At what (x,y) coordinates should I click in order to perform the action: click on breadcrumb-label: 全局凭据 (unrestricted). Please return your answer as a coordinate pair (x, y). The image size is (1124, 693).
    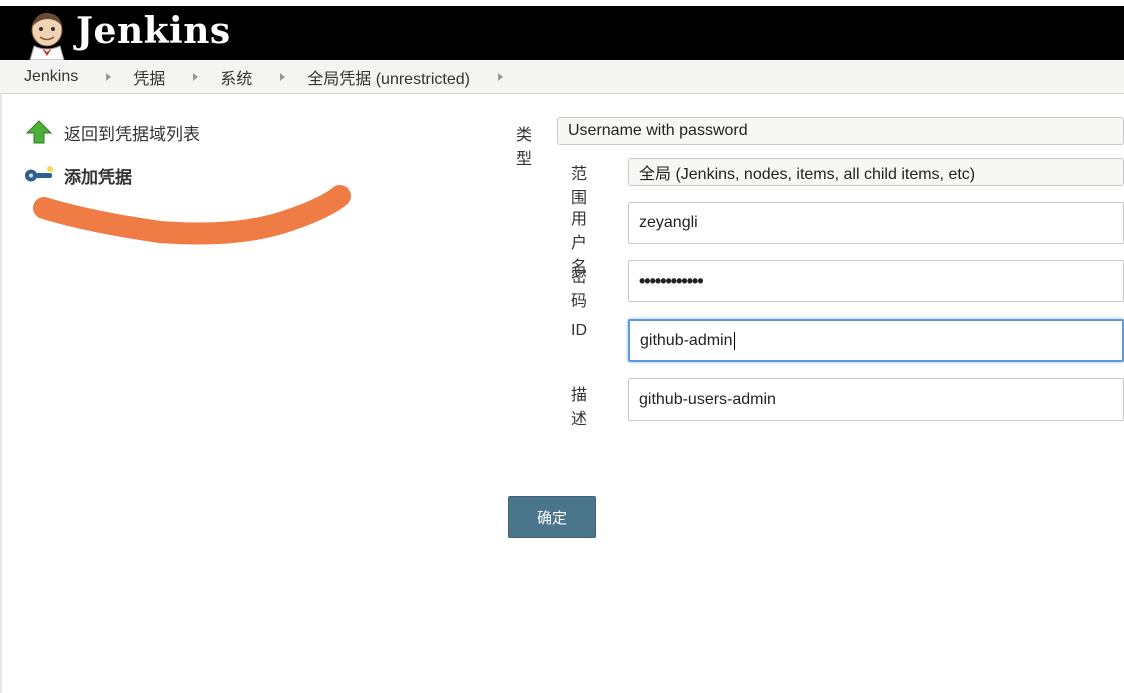
    Looking at the image, I should click on (388, 77).